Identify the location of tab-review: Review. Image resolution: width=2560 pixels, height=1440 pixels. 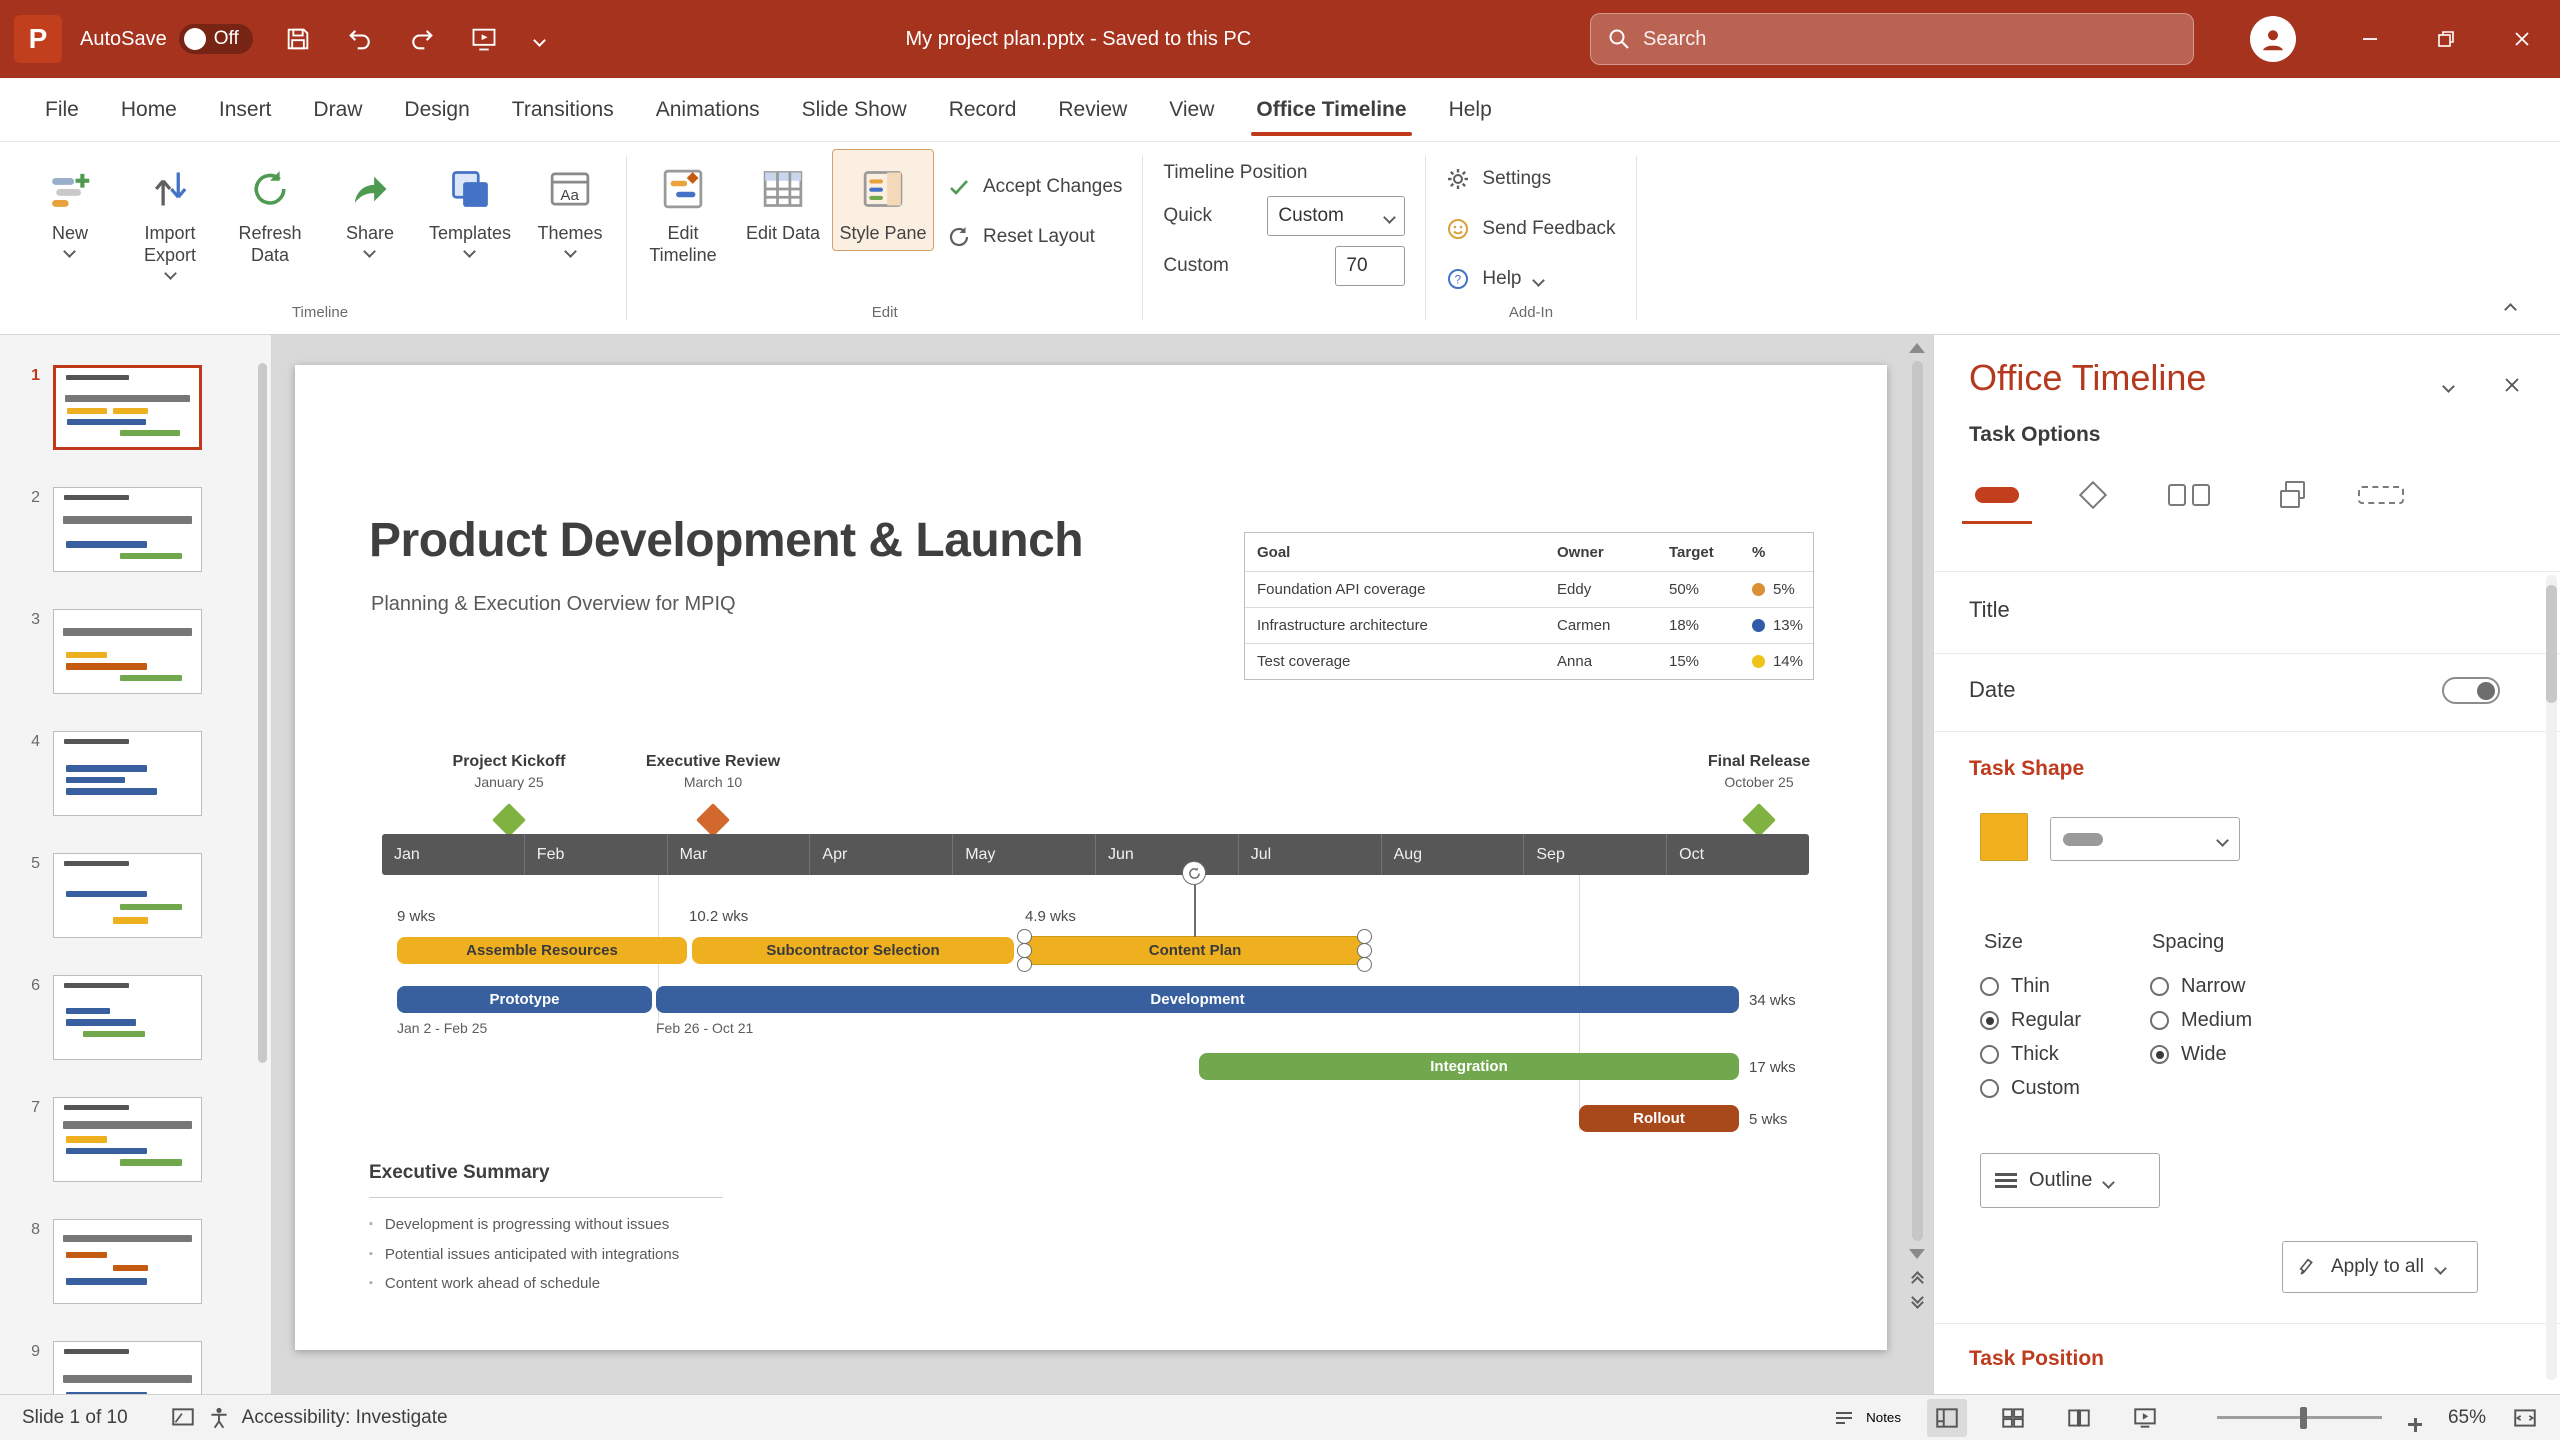
(1092, 109).